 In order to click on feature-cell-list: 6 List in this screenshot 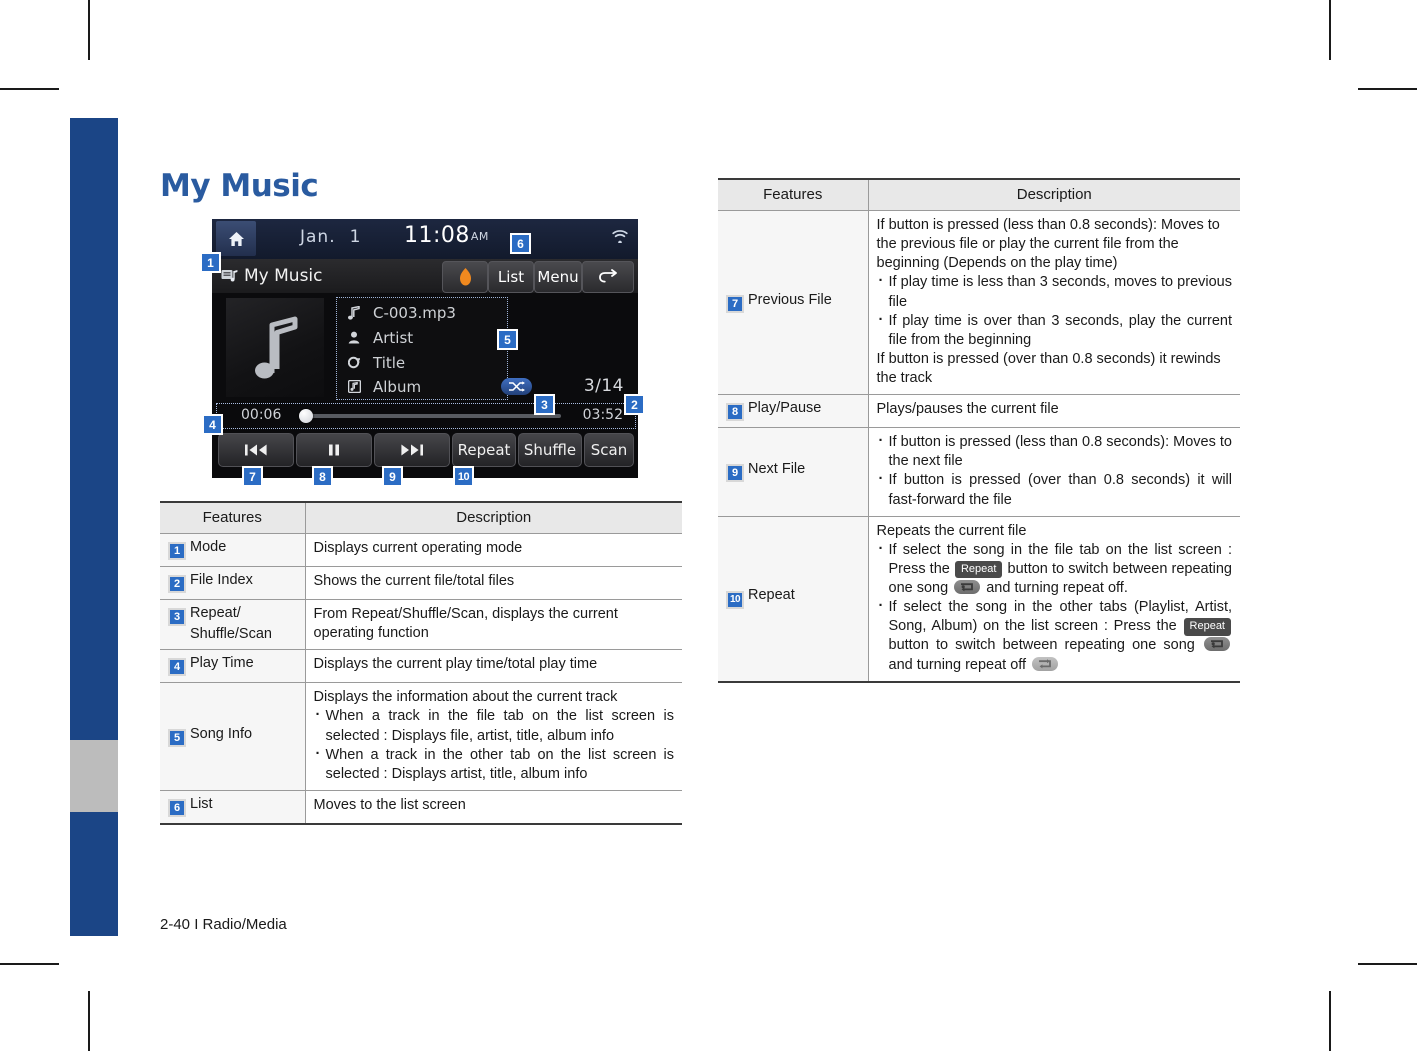, I will do `click(233, 807)`.